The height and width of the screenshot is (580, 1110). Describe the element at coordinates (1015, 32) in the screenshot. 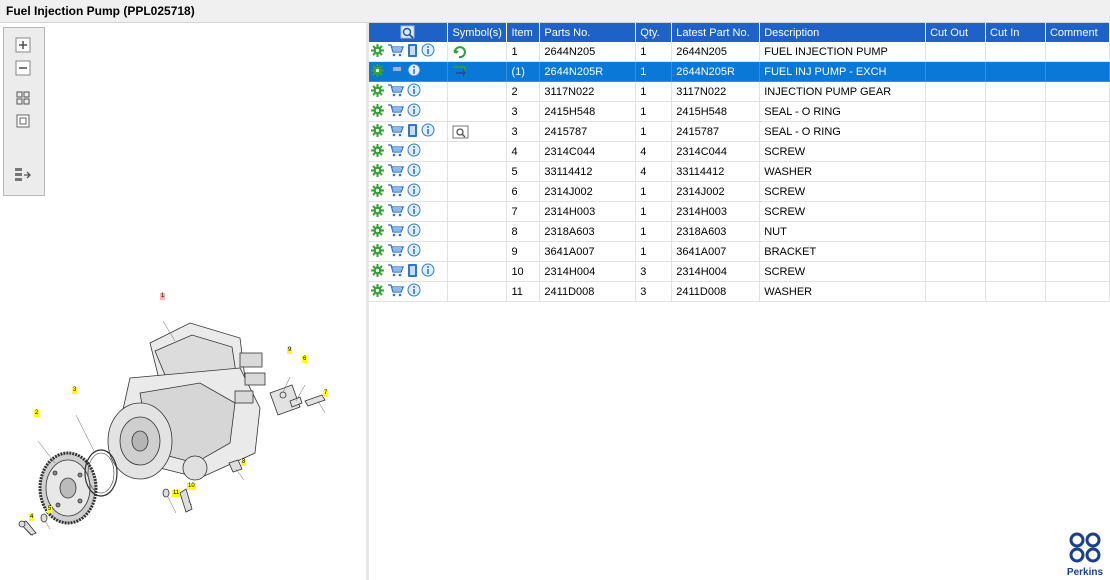

I see `column-header-cut-in: Cut In` at that location.